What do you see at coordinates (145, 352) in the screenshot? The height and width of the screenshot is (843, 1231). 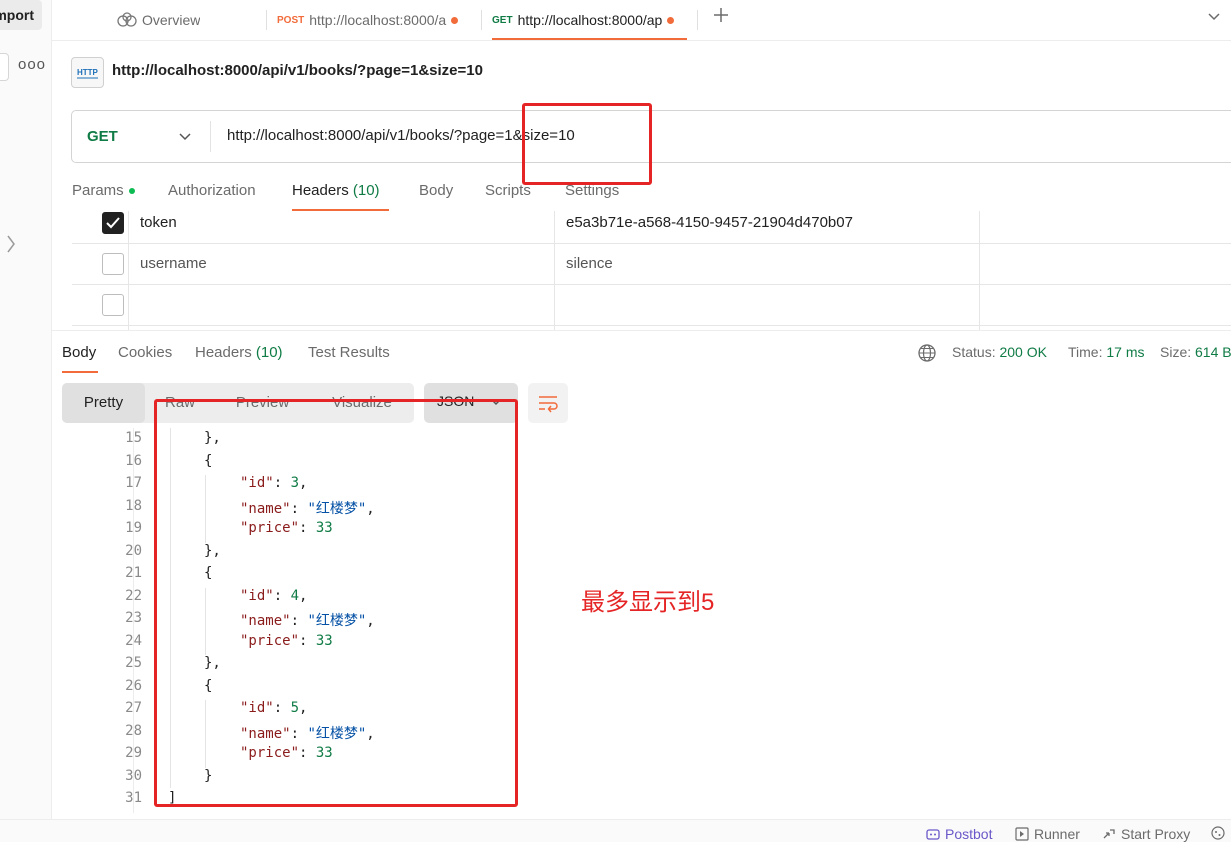 I see `response-tab-cookies: Cookies` at bounding box center [145, 352].